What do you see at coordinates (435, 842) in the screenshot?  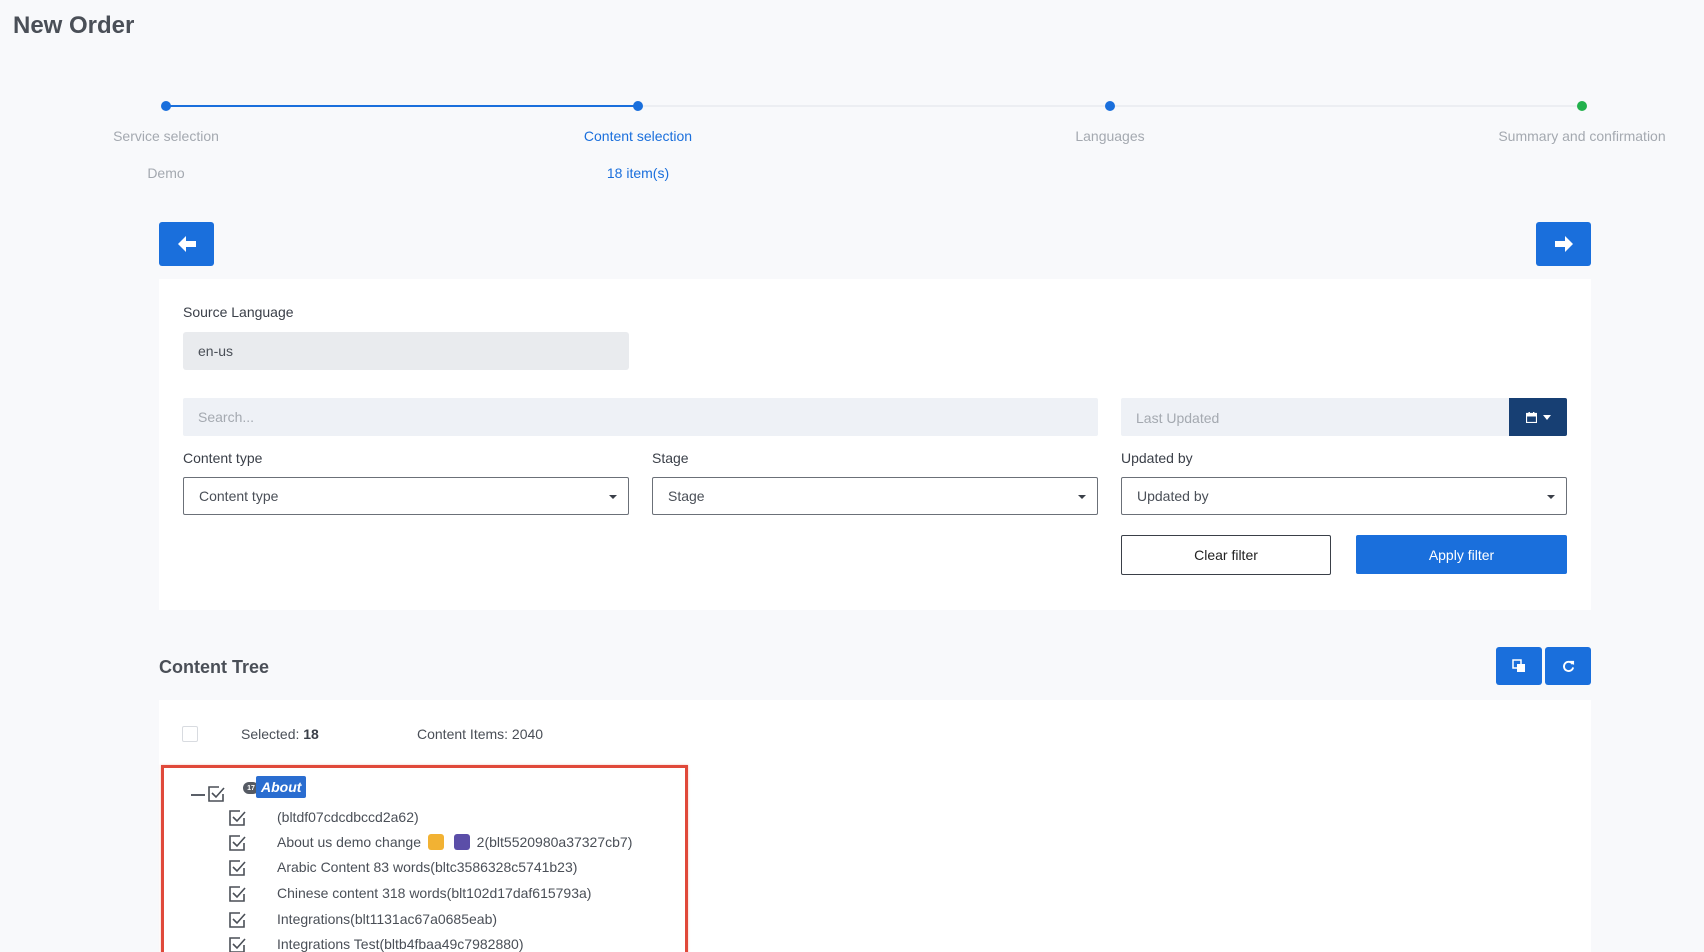 I see `person-emoji-icon` at bounding box center [435, 842].